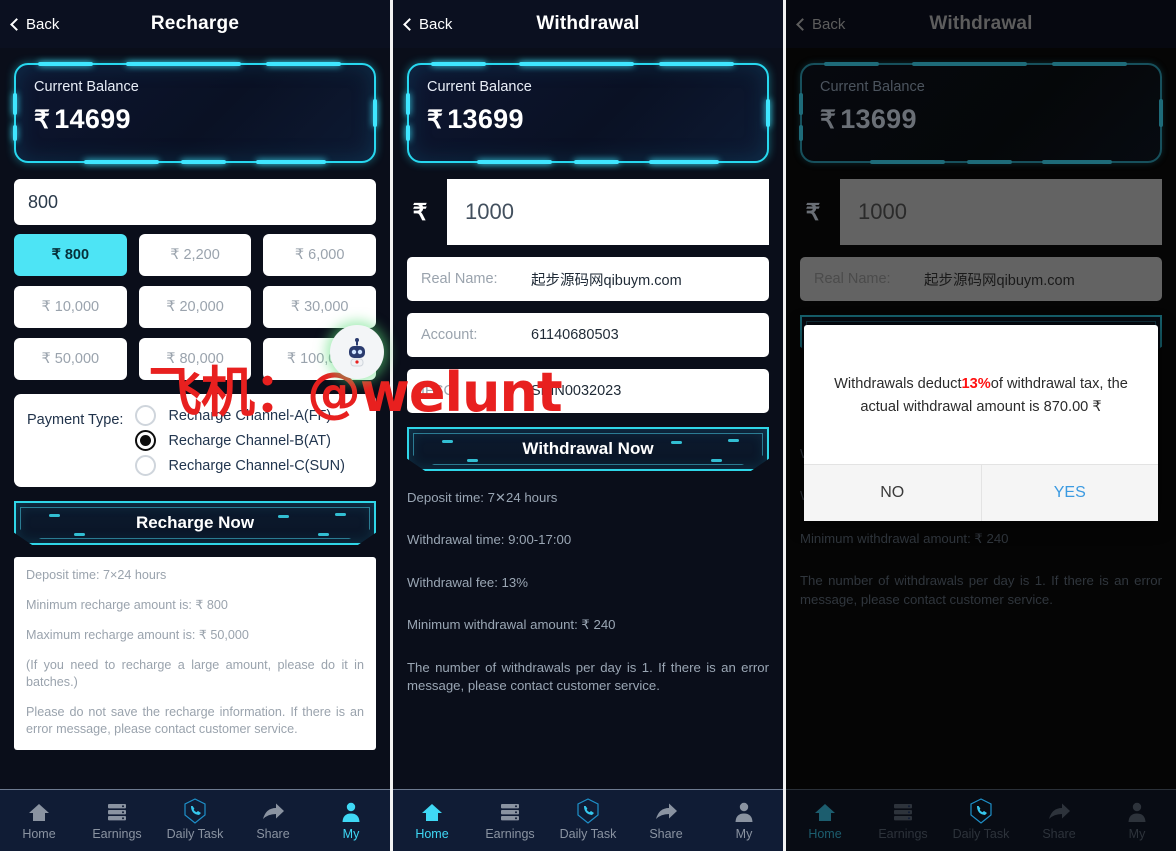 This screenshot has width=1176, height=851. Describe the element at coordinates (409, 24) in the screenshot. I see `chevron-left-icon` at that location.